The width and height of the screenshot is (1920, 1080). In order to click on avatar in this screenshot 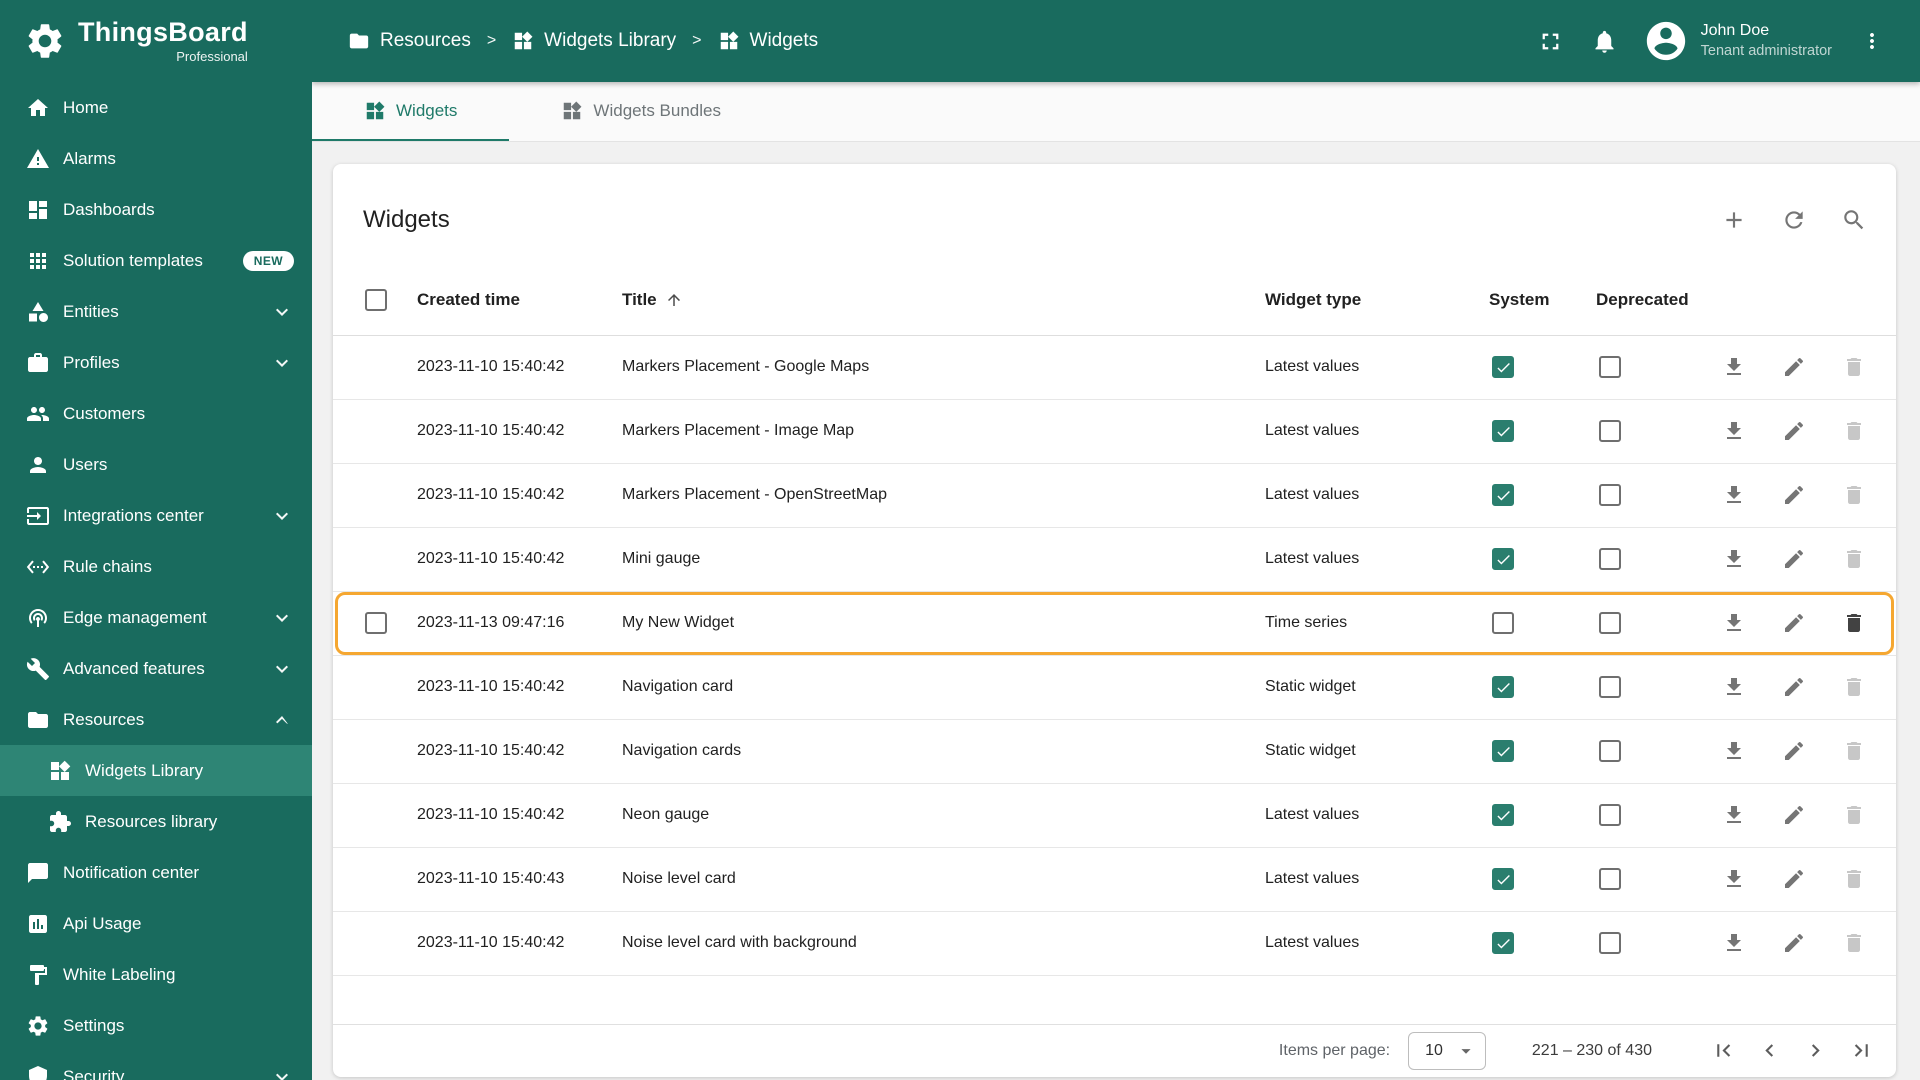, I will do `click(1666, 41)`.